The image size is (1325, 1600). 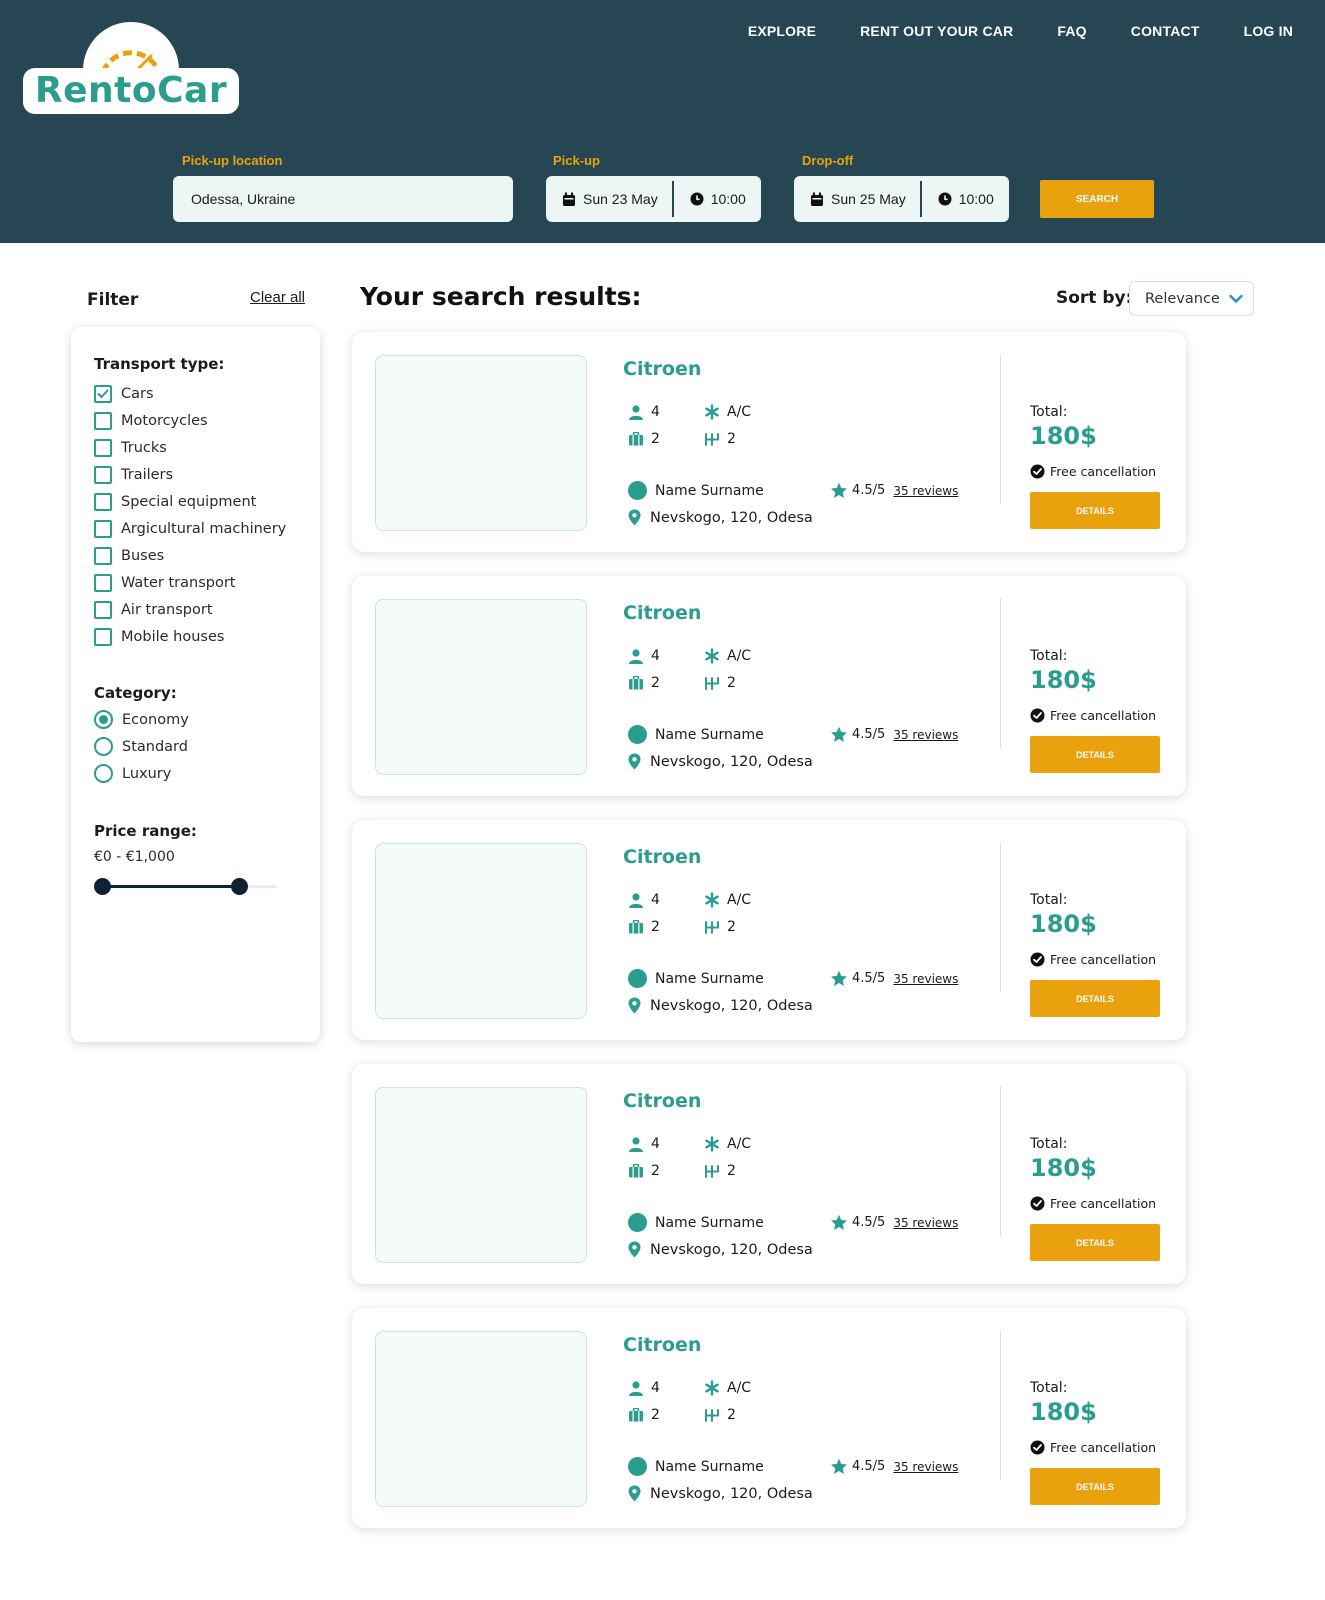 I want to click on transport-option: Cars, so click(x=124, y=394).